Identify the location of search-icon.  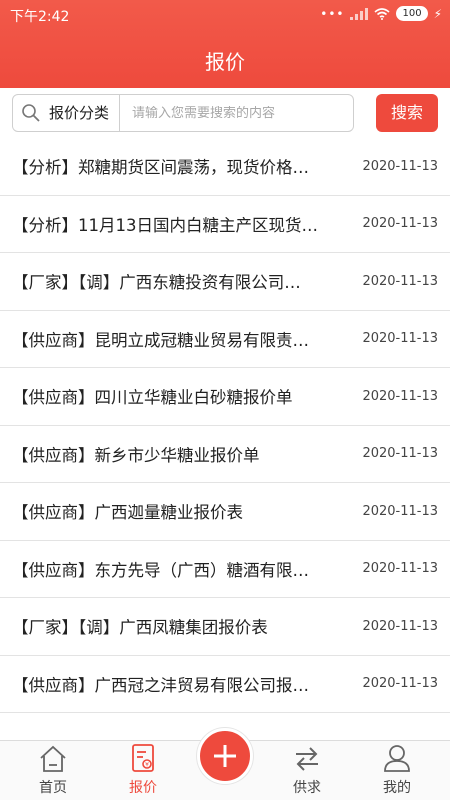
(31, 113).